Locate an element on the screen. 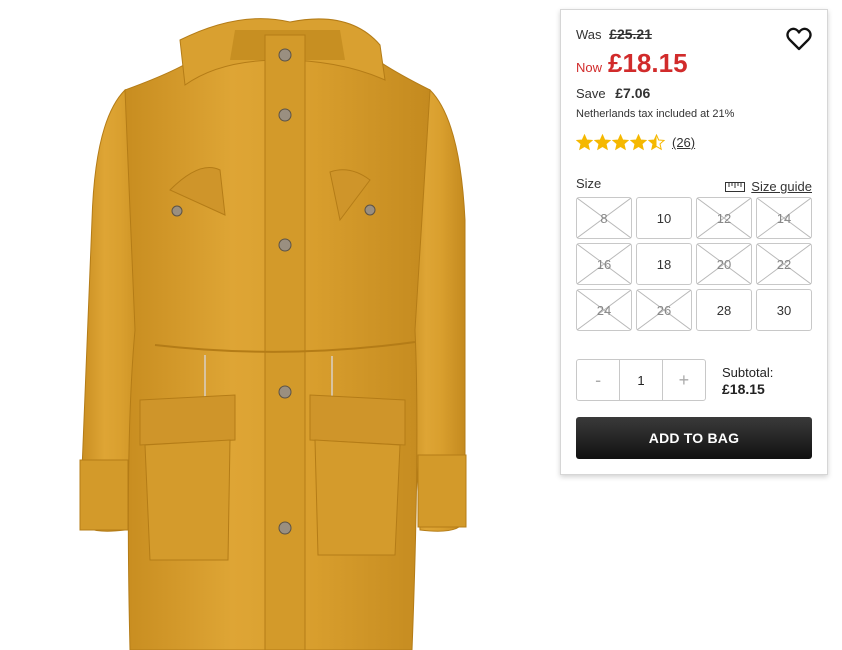  quantity-increase-button: + is located at coordinates (684, 380).